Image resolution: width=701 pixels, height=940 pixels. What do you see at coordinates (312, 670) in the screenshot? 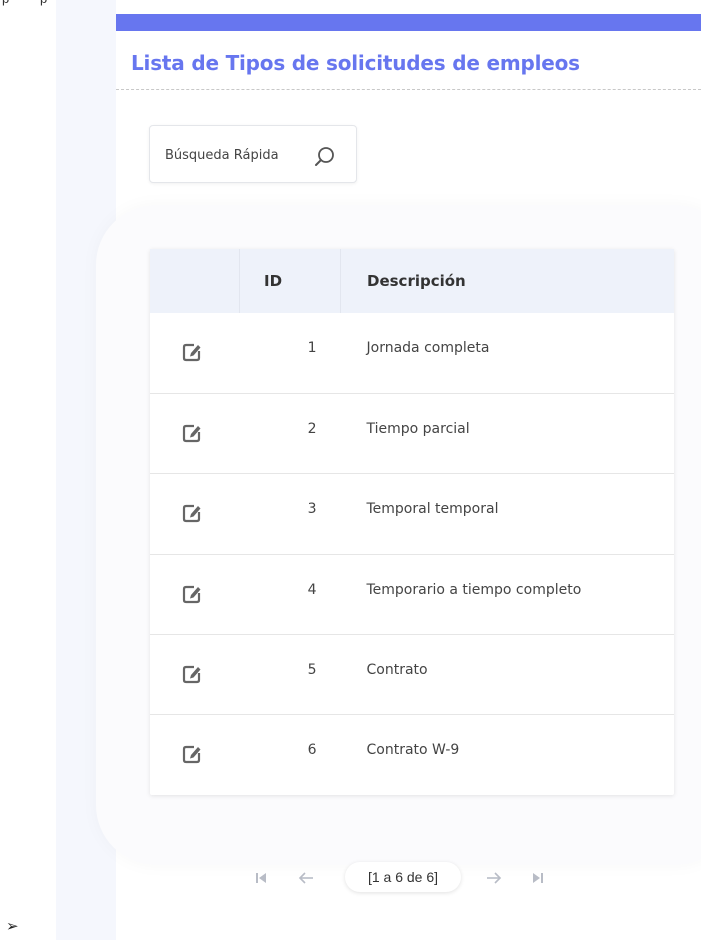
I see `row-id-cell: 5` at bounding box center [312, 670].